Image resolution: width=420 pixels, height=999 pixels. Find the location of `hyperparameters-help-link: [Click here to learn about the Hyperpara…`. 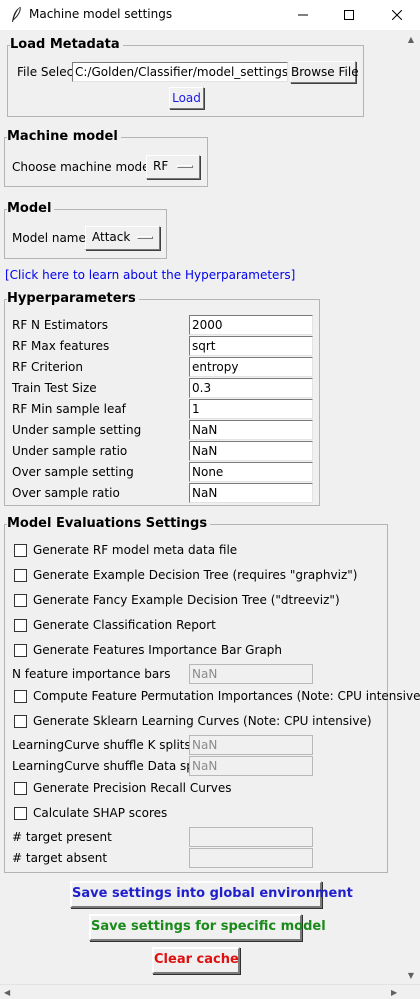

hyperparameters-help-link: [Click here to learn about the Hyperpara… is located at coordinates (150, 275).